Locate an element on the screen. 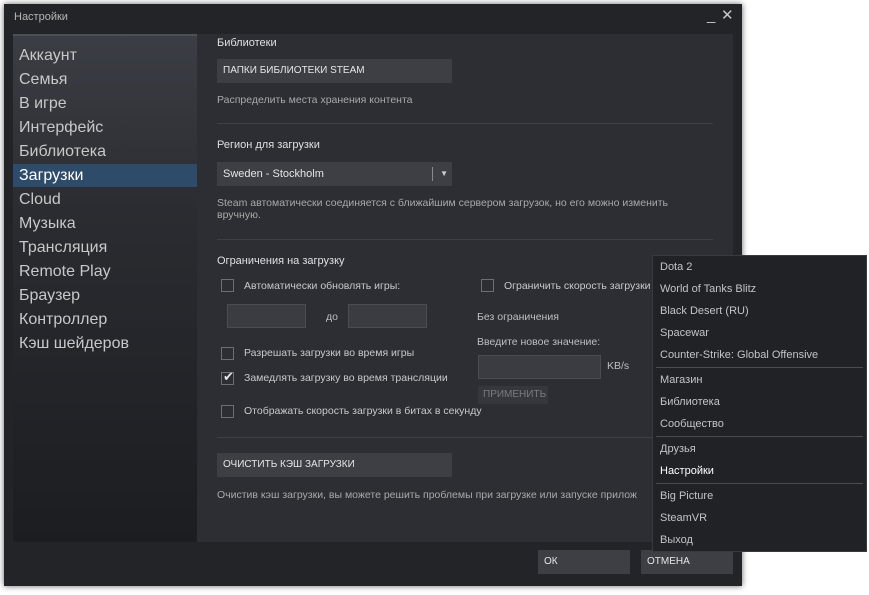 This screenshot has width=869, height=595. libraries-title: Библиотеки is located at coordinates (247, 43).